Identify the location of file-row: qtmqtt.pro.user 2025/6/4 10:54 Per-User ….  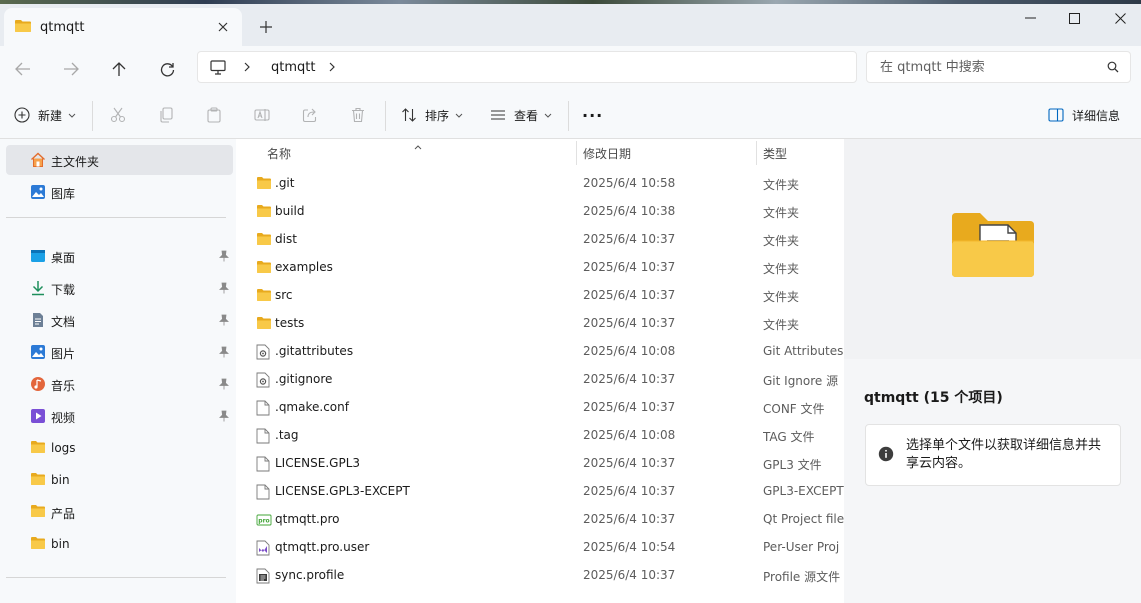
(540, 548).